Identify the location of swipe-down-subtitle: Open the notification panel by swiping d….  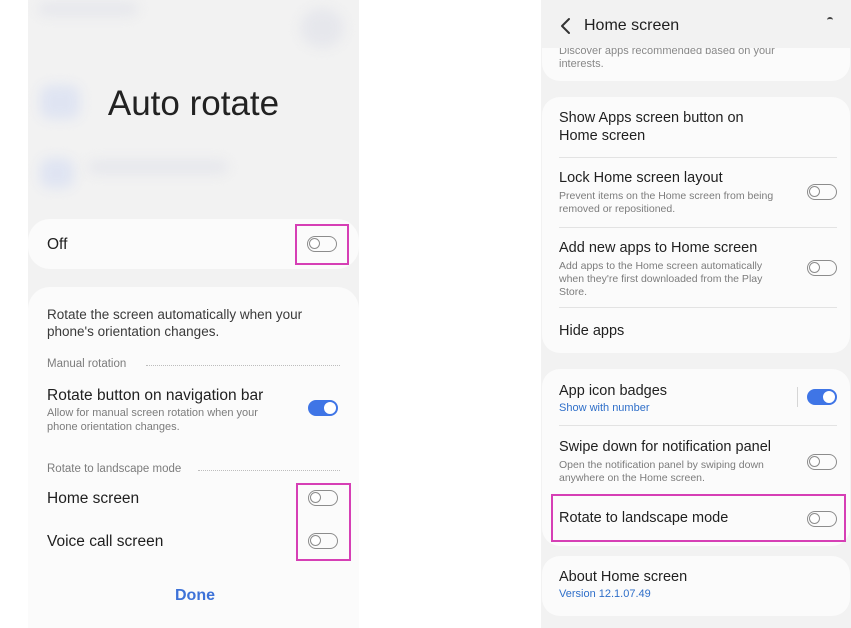
(661, 471).